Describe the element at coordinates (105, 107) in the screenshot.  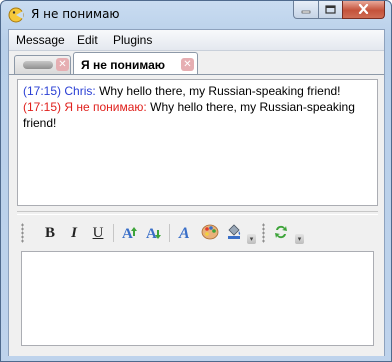
I see `message-sender: Я не понимаю:` at that location.